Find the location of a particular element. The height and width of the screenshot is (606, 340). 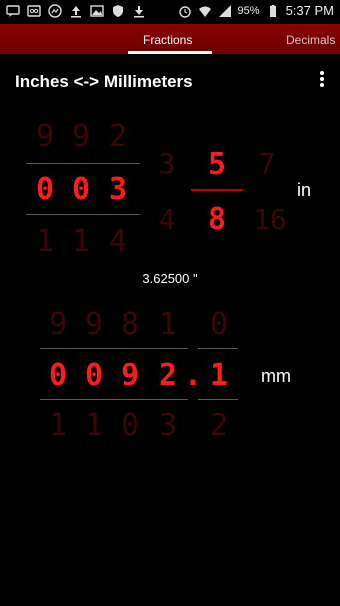

decimal-inches-readout: 3.62500 " is located at coordinates (170, 278).